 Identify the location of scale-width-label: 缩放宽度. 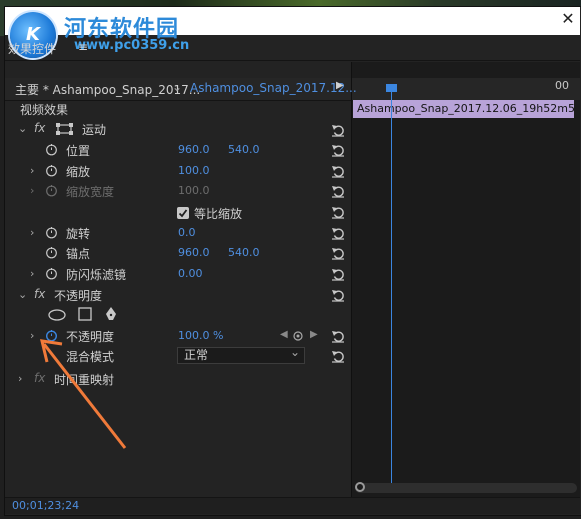
(90, 192).